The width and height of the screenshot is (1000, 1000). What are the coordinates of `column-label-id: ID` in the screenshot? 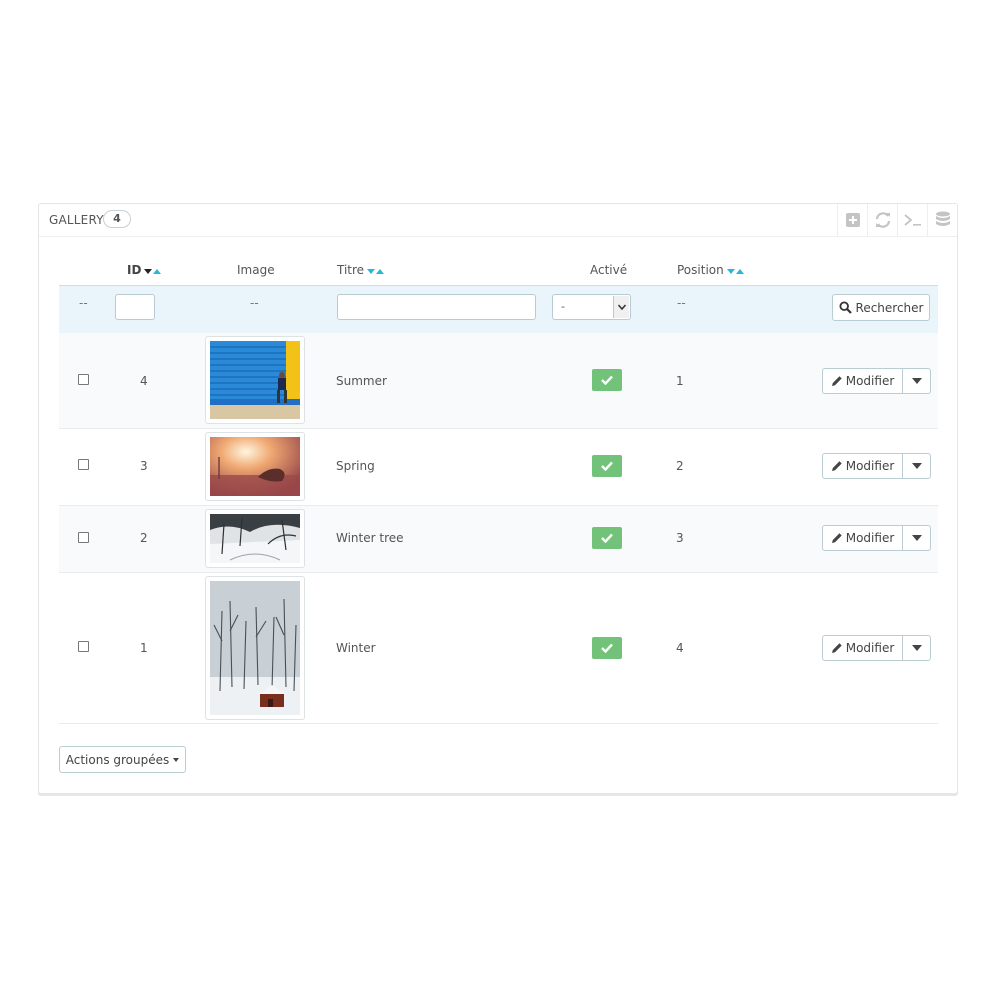 It's located at (134, 270).